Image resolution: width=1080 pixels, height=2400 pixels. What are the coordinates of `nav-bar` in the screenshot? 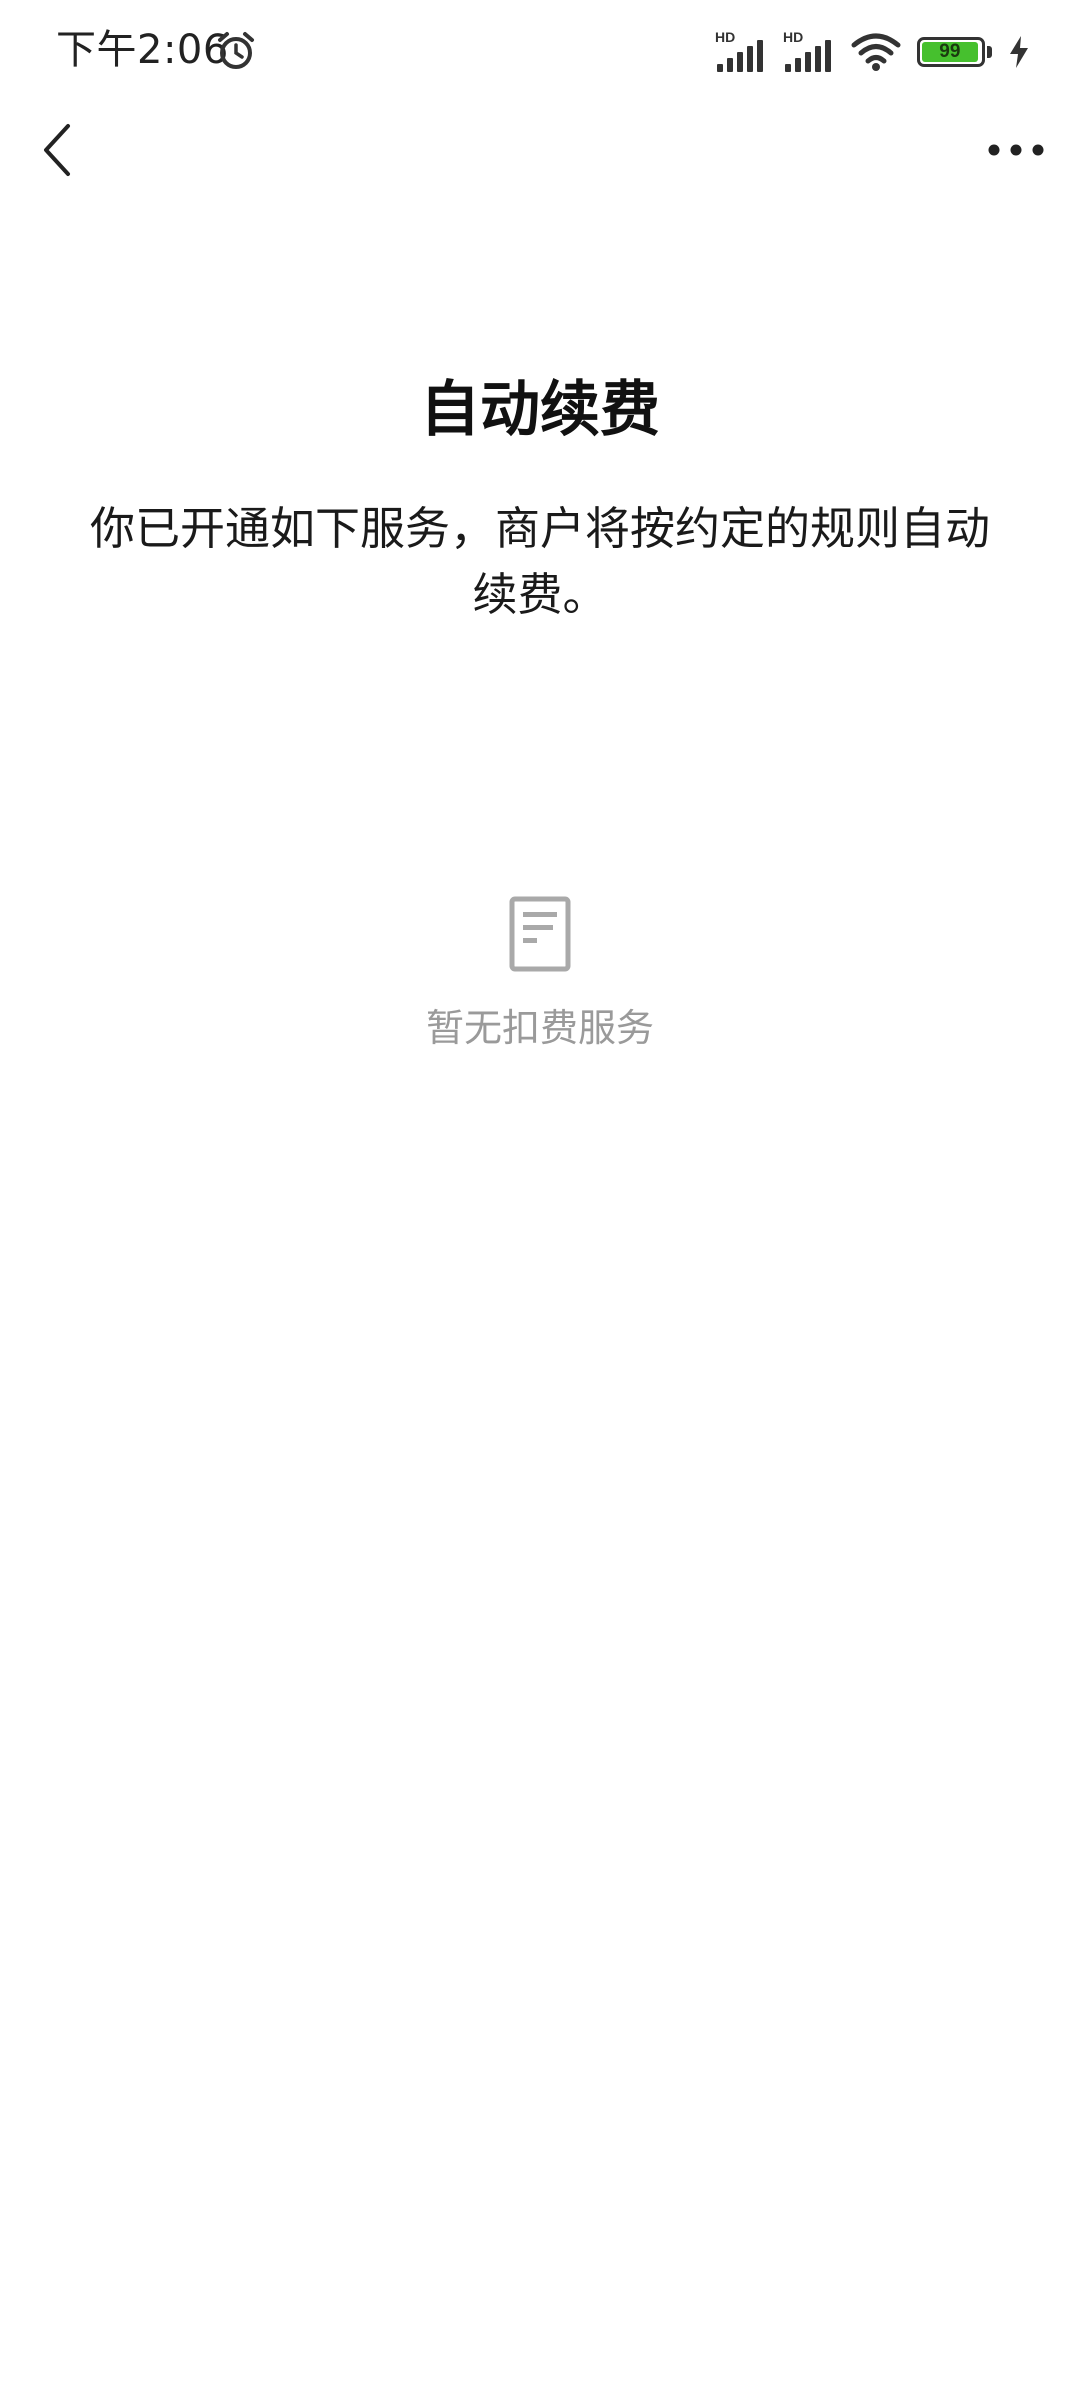 It's located at (540, 150).